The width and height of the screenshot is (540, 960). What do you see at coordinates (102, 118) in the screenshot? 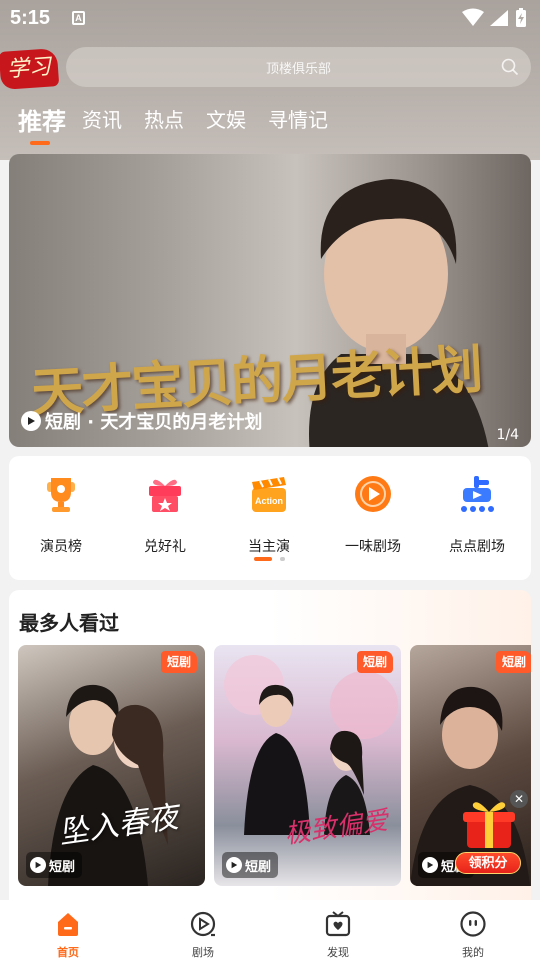
I see `tab-news: 资讯` at bounding box center [102, 118].